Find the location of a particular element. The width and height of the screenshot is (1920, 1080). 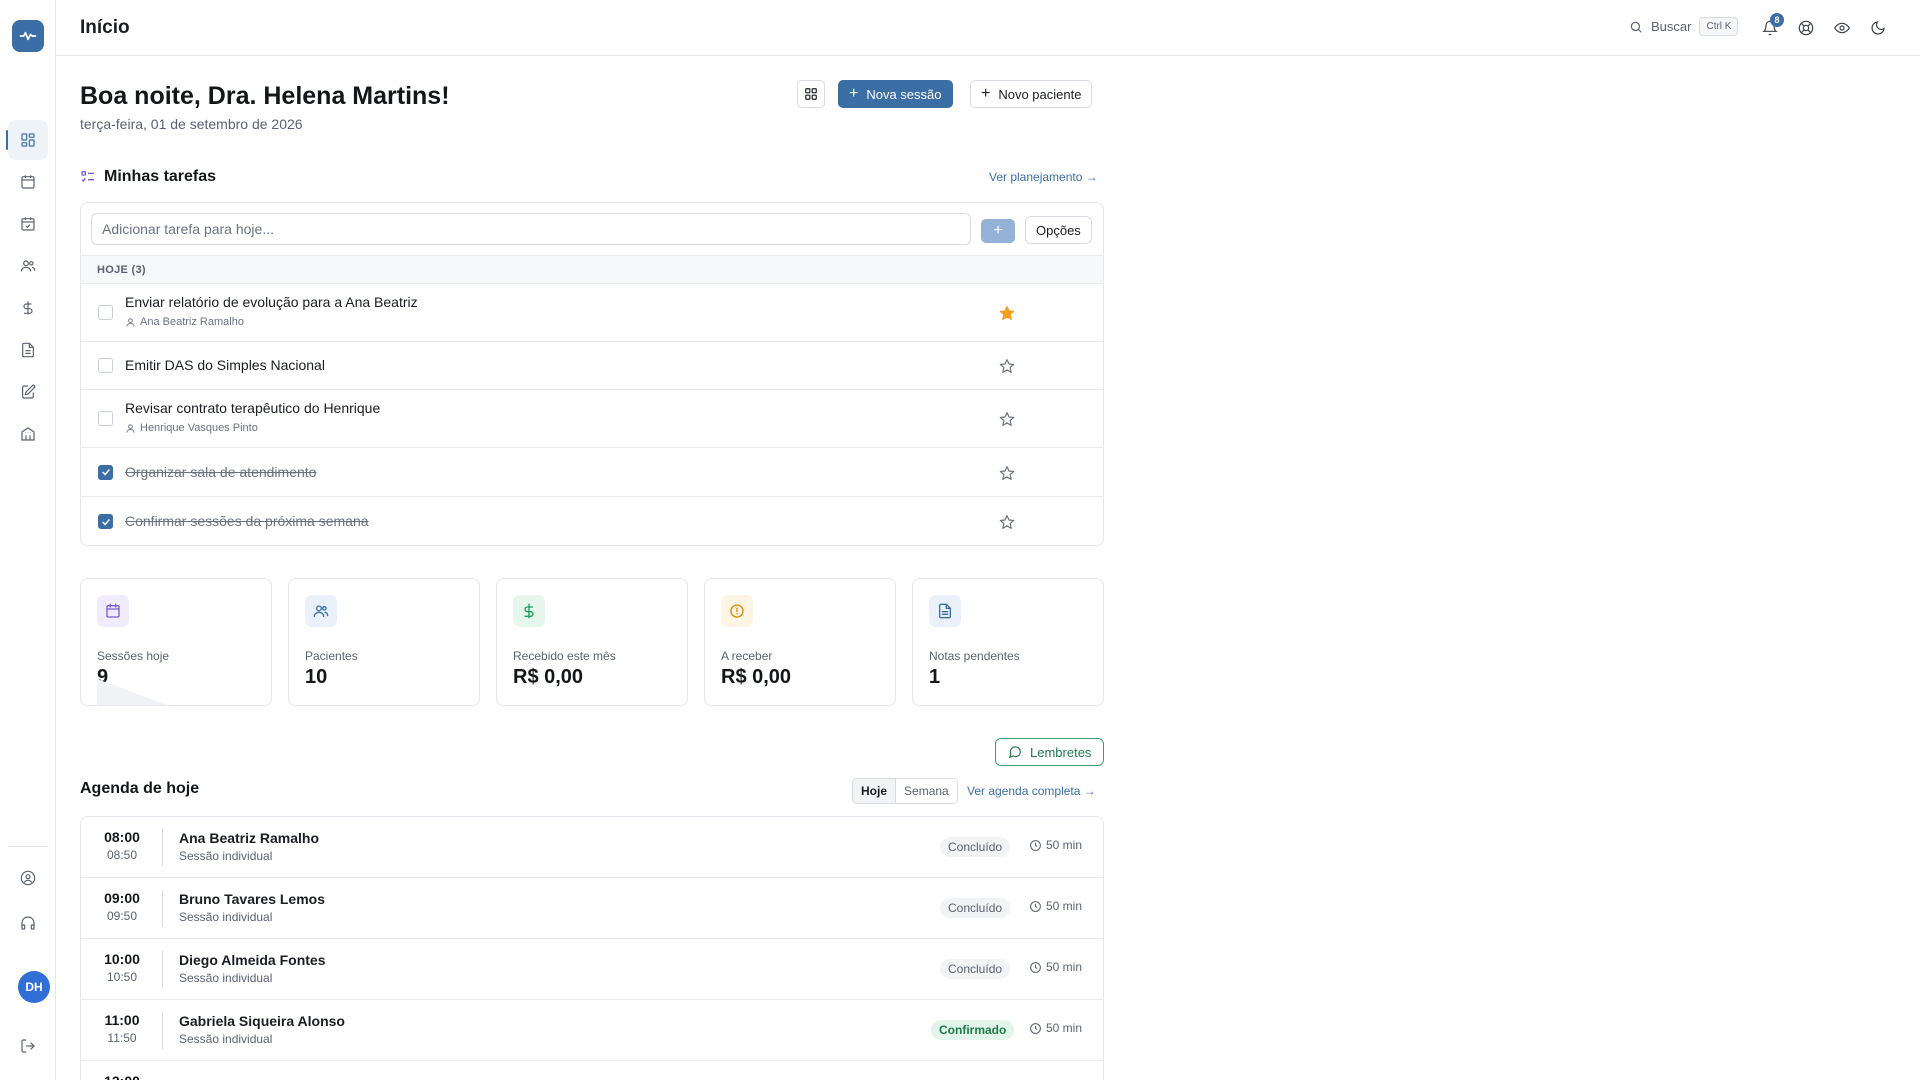

nav-clinic is located at coordinates (28, 434).